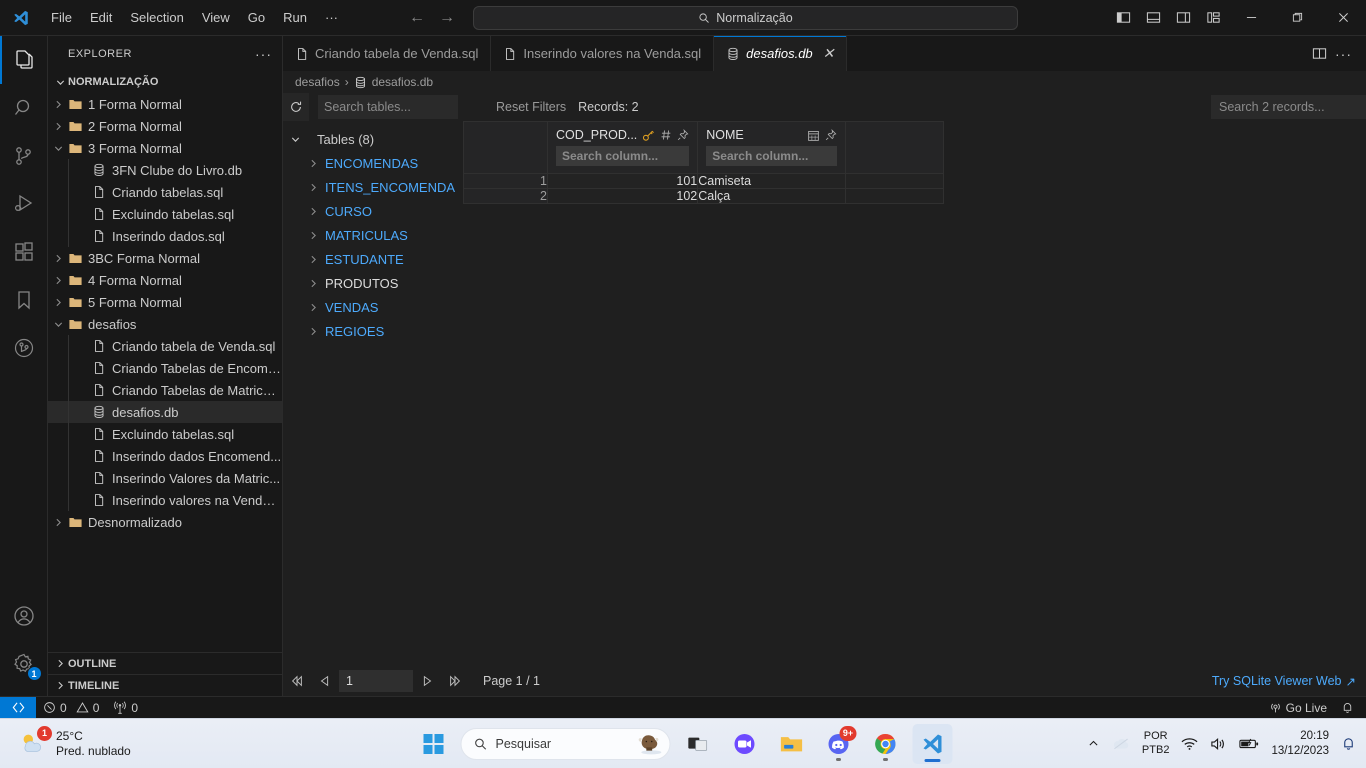 This screenshot has height=768, width=1366. I want to click on sqlite-table-row: MATRICULAS, so click(373, 235).